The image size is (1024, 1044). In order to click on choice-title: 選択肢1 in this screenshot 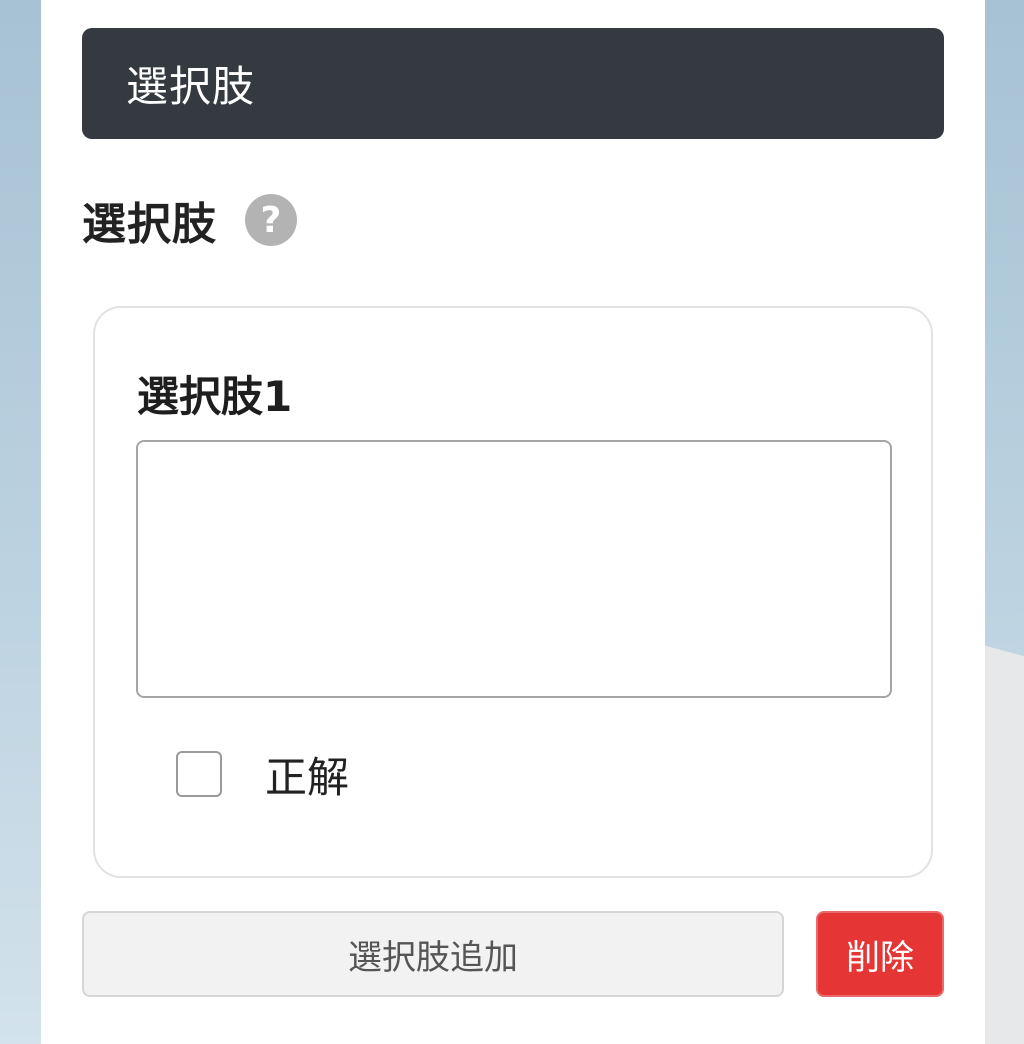, I will do `click(215, 396)`.